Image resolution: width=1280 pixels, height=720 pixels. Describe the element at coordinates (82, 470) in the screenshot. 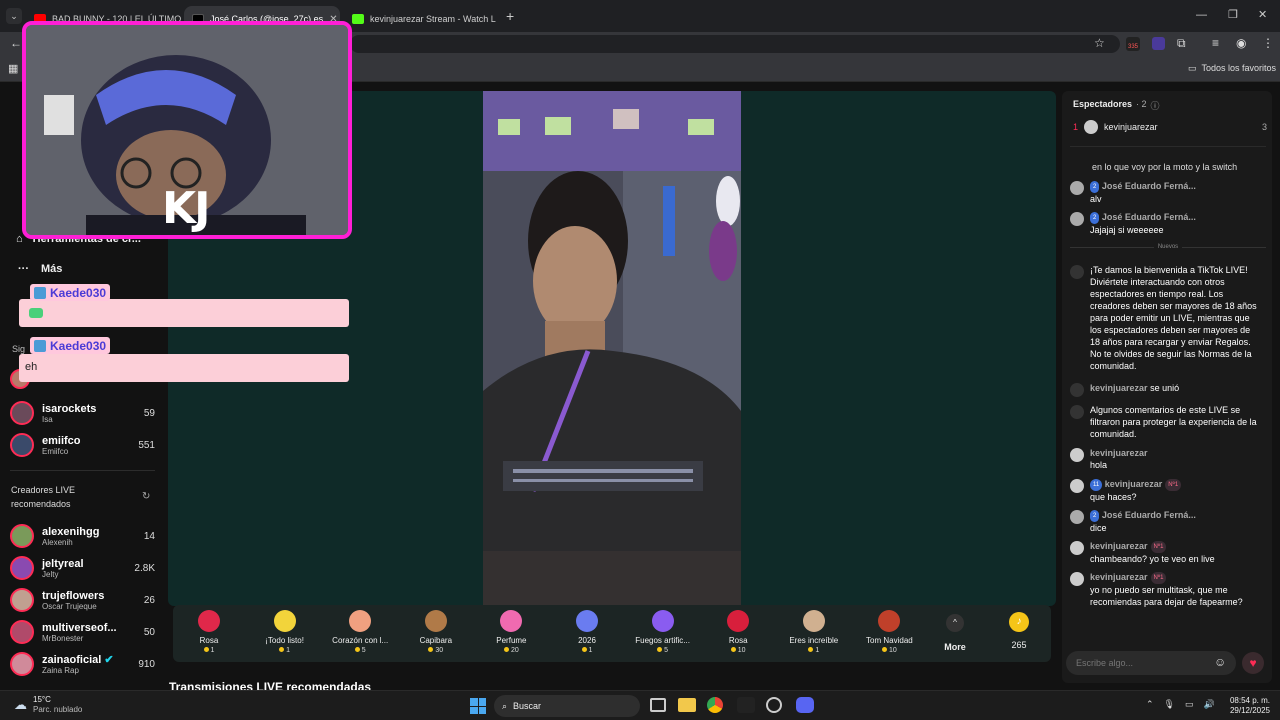

I see `sidebar-divider` at that location.